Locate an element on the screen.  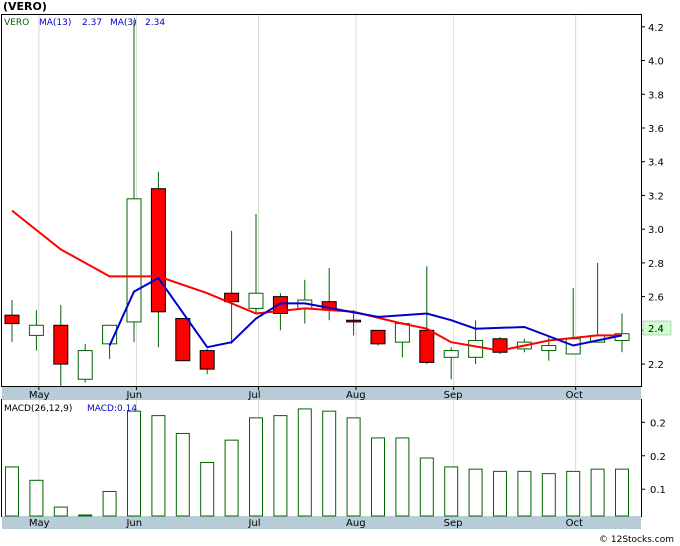
price-x-month-label: Oct is located at coordinates (574, 395).